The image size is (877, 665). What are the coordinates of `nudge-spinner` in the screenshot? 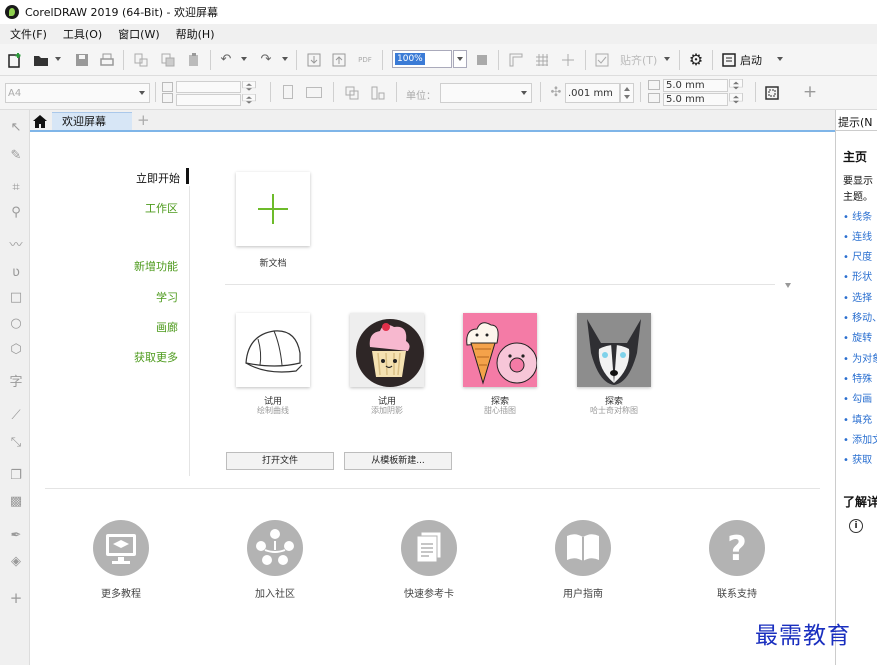 It's located at (627, 93).